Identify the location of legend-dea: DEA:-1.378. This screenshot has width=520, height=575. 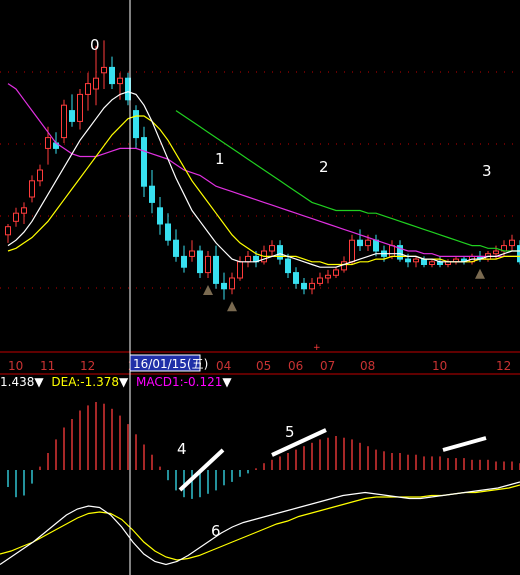
(85, 382).